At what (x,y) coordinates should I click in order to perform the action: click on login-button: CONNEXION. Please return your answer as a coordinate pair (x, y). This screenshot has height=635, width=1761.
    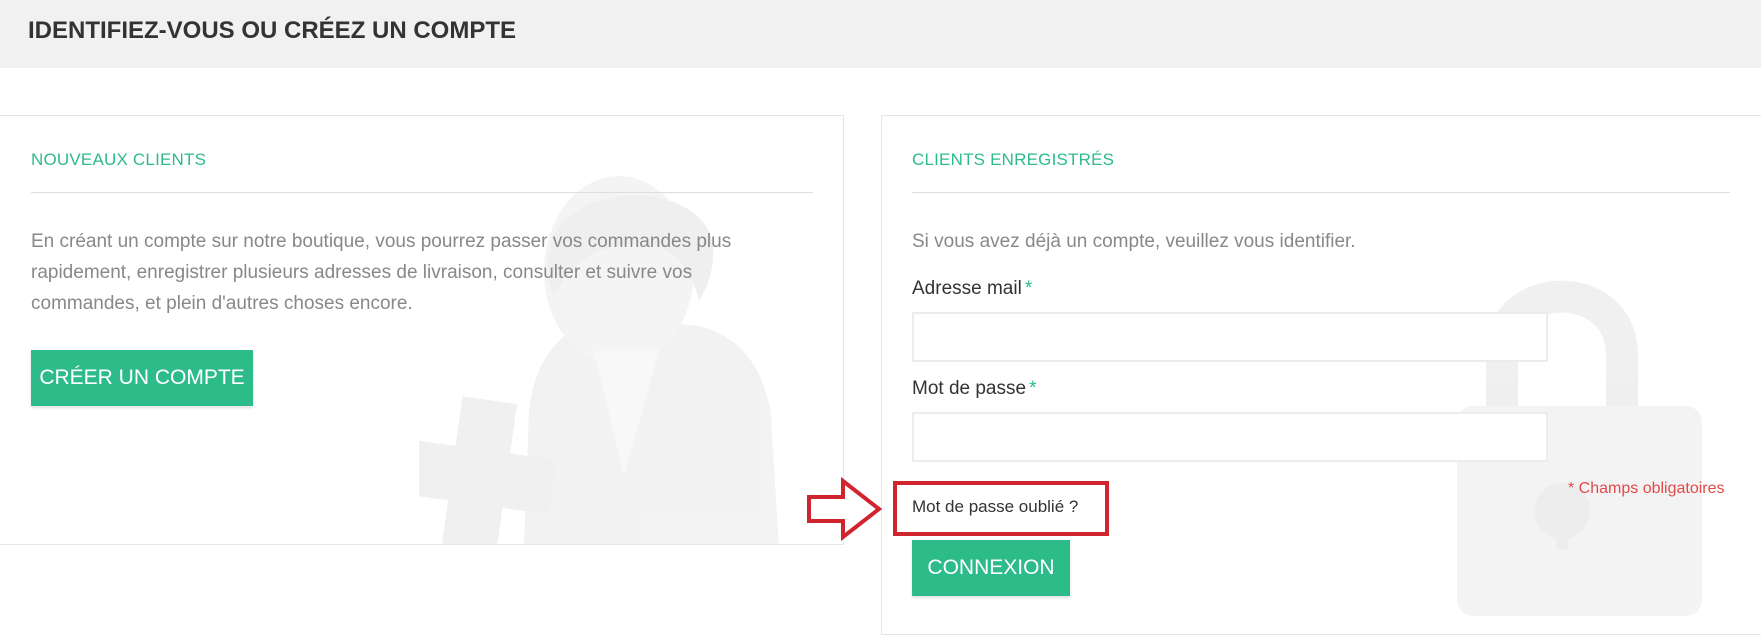
    Looking at the image, I should click on (991, 568).